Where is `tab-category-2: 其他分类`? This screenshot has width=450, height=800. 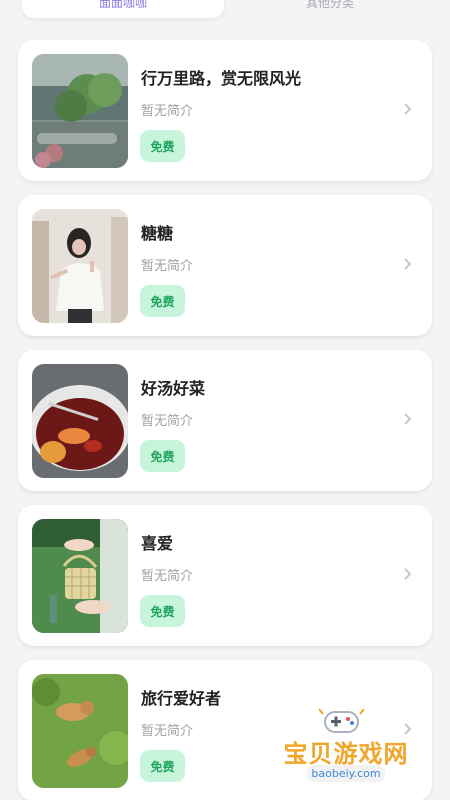
tab-category-2: 其他分类 is located at coordinates (330, 9).